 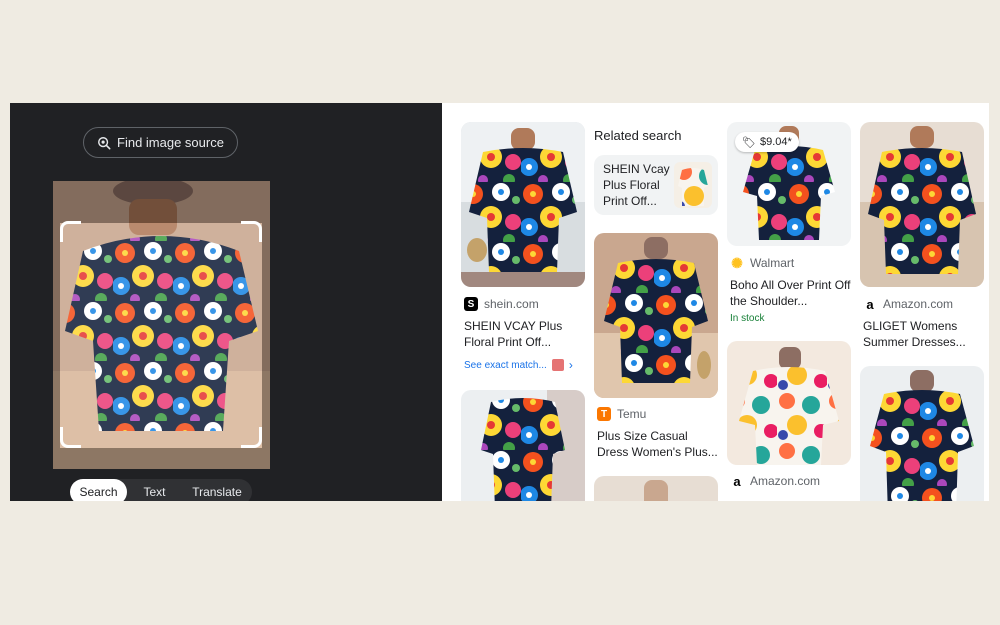 What do you see at coordinates (749, 142) in the screenshot?
I see `price-tag-icon: 🏷` at bounding box center [749, 142].